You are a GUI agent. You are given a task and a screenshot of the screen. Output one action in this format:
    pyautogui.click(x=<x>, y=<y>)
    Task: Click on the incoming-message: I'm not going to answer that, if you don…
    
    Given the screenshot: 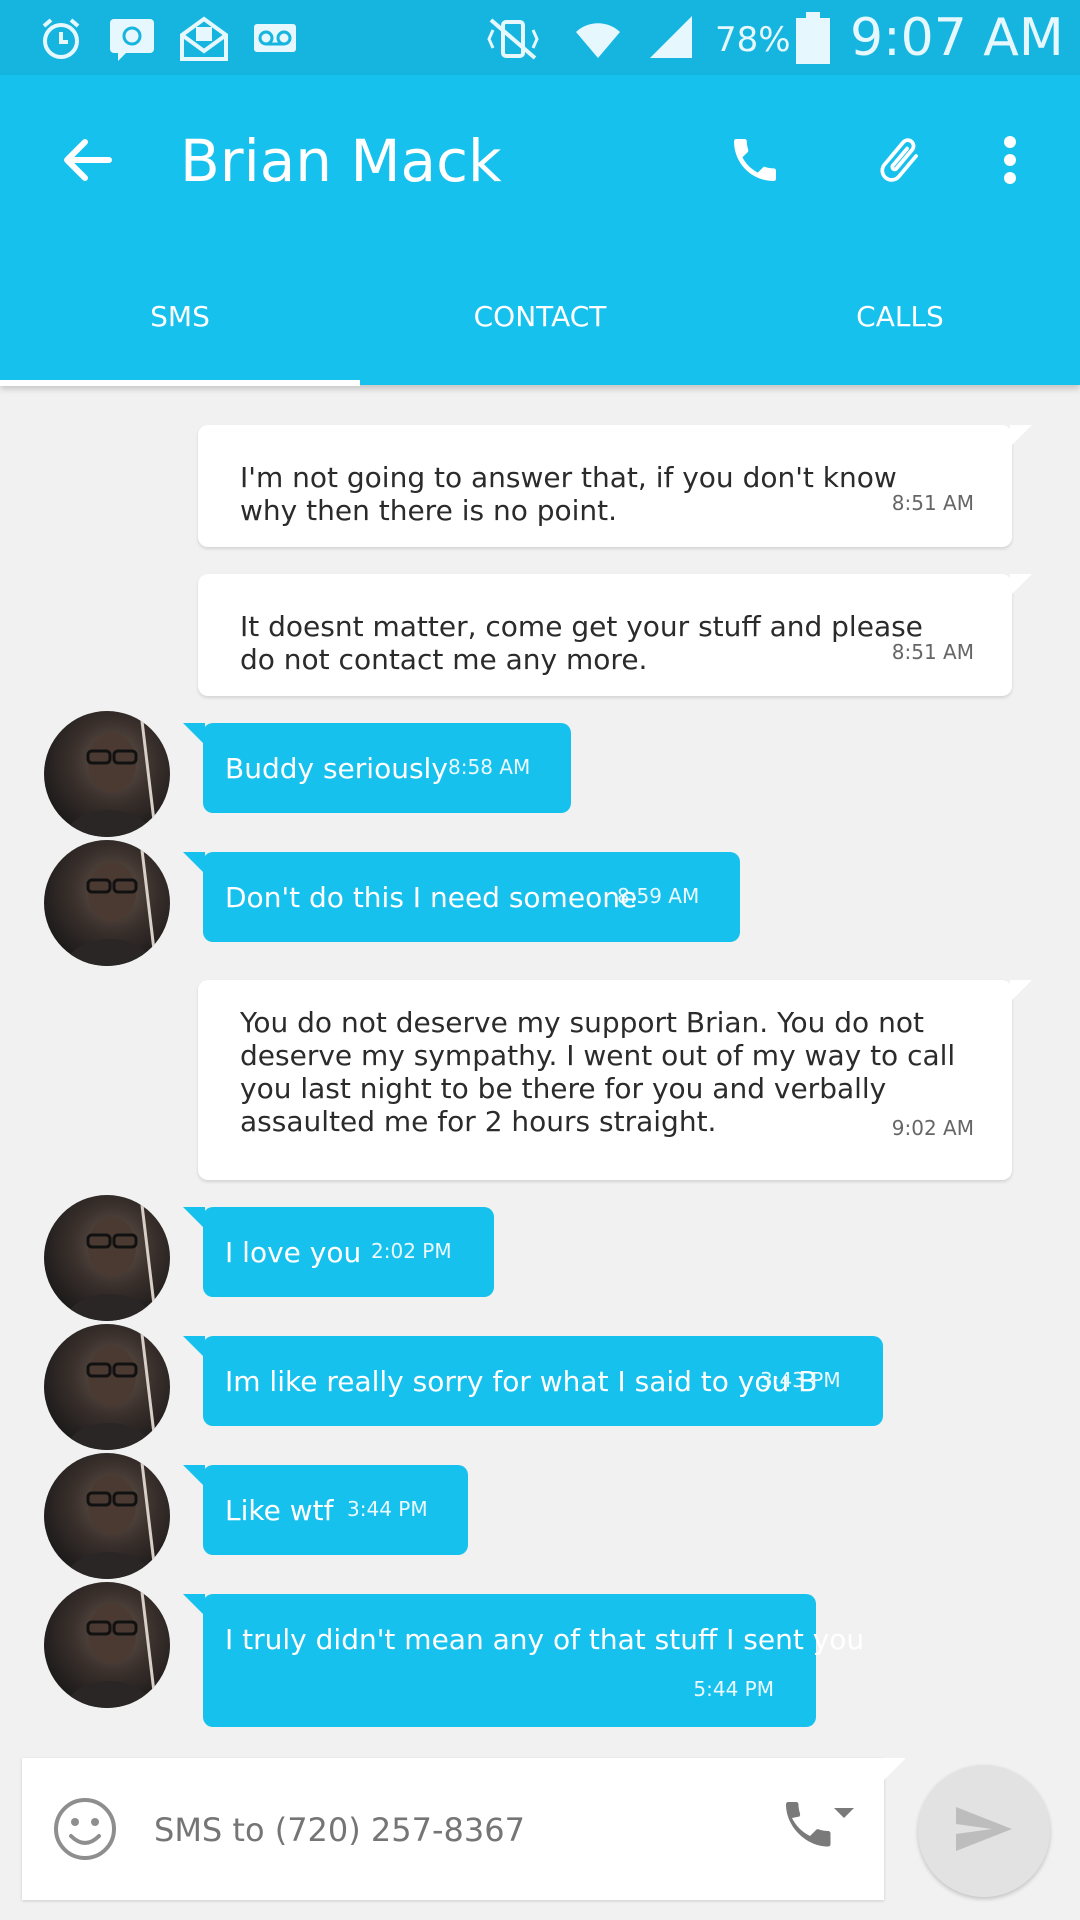 What is the action you would take?
    pyautogui.click(x=615, y=486)
    